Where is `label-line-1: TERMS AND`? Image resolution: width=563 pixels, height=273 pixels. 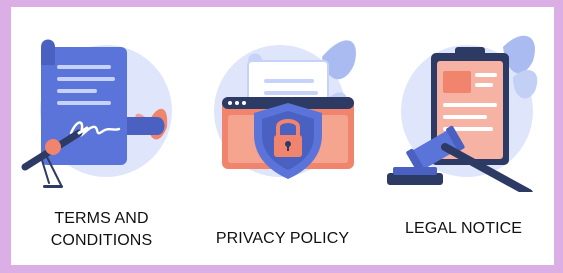
label-line-1: TERMS AND is located at coordinates (101, 218).